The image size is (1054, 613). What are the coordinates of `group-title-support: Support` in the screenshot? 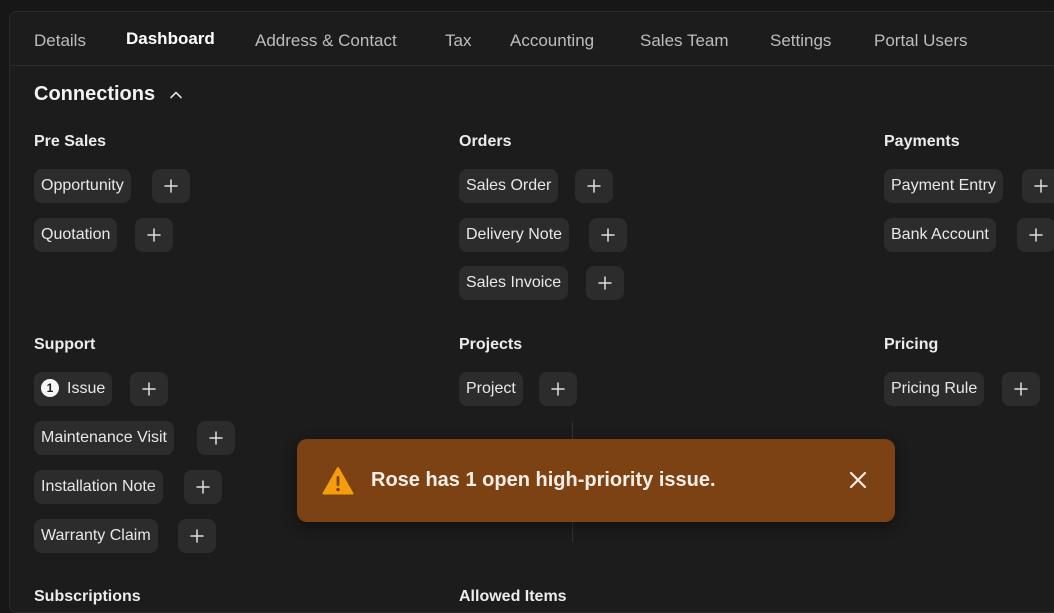 It's located at (65, 344).